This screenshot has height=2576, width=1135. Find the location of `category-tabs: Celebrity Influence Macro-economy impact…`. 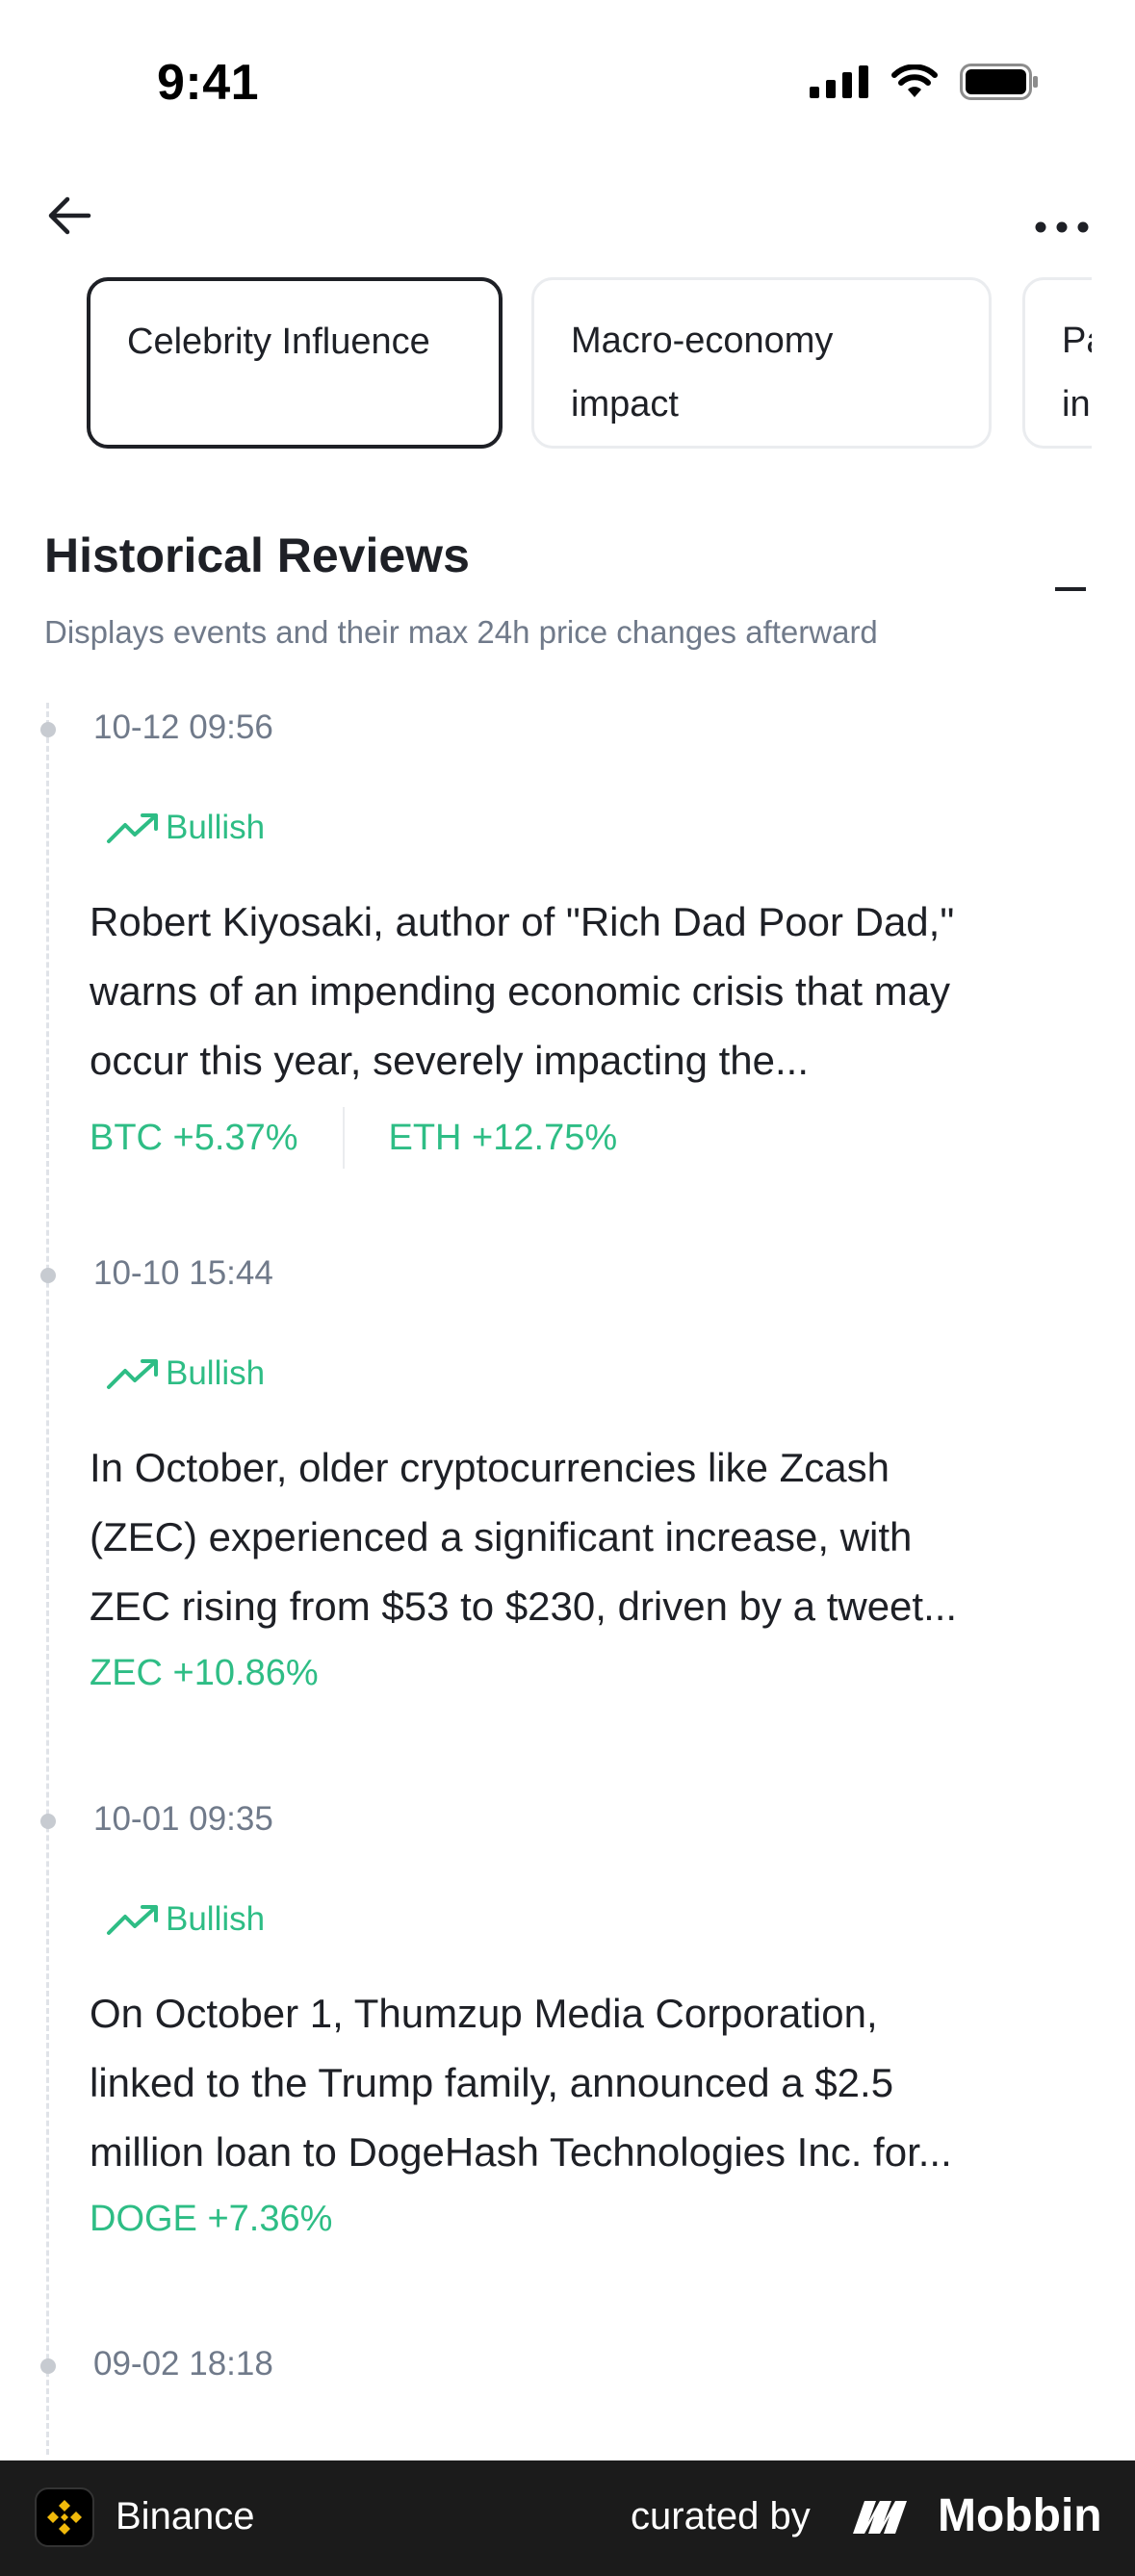

category-tabs: Celebrity Influence Macro-economy impact… is located at coordinates (589, 364).